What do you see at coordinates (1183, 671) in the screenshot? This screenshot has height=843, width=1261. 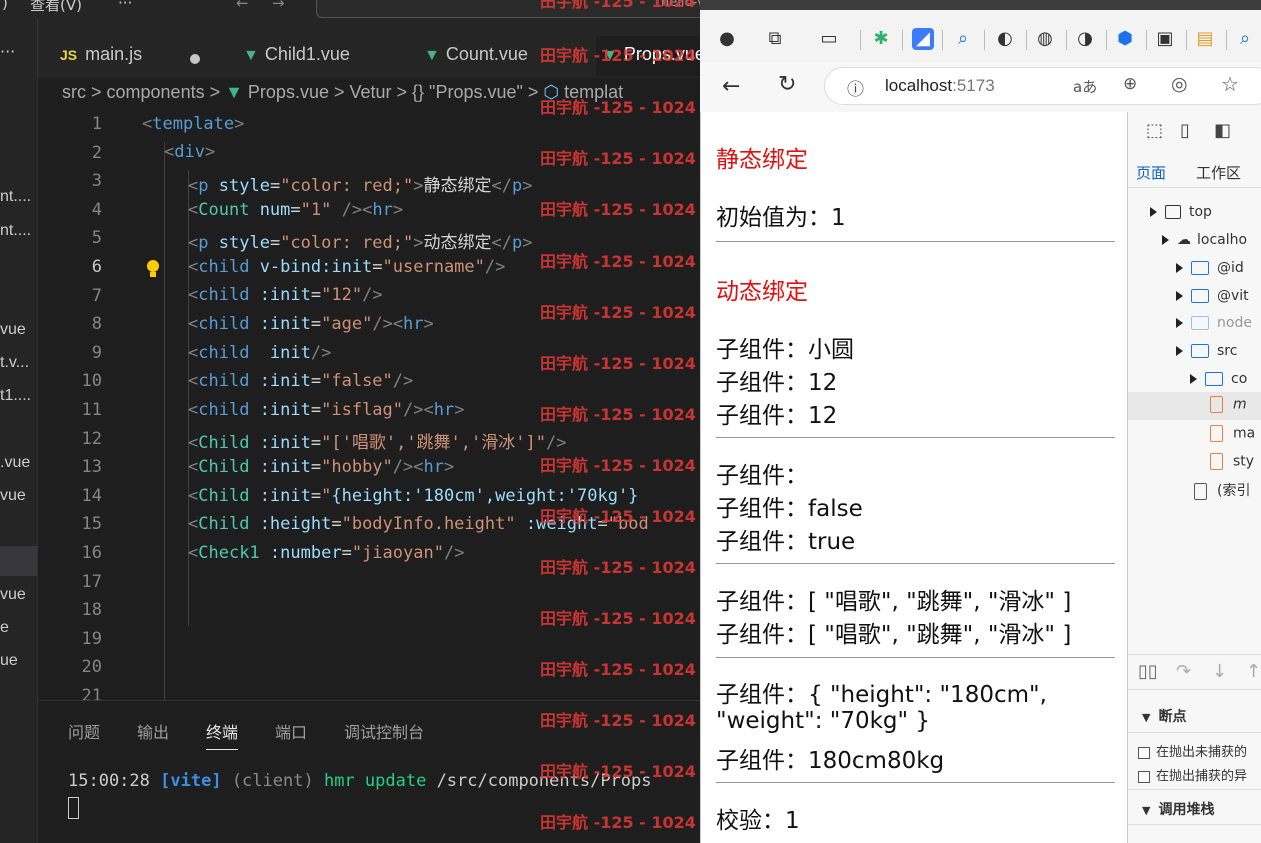 I see `step-over-icon: ↷` at bounding box center [1183, 671].